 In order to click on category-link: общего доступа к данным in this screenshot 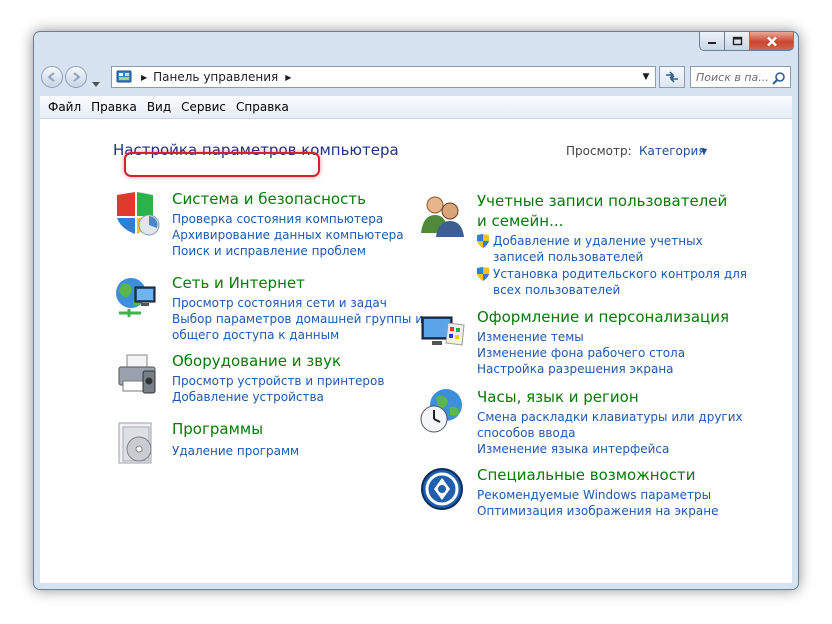, I will do `click(255, 335)`.